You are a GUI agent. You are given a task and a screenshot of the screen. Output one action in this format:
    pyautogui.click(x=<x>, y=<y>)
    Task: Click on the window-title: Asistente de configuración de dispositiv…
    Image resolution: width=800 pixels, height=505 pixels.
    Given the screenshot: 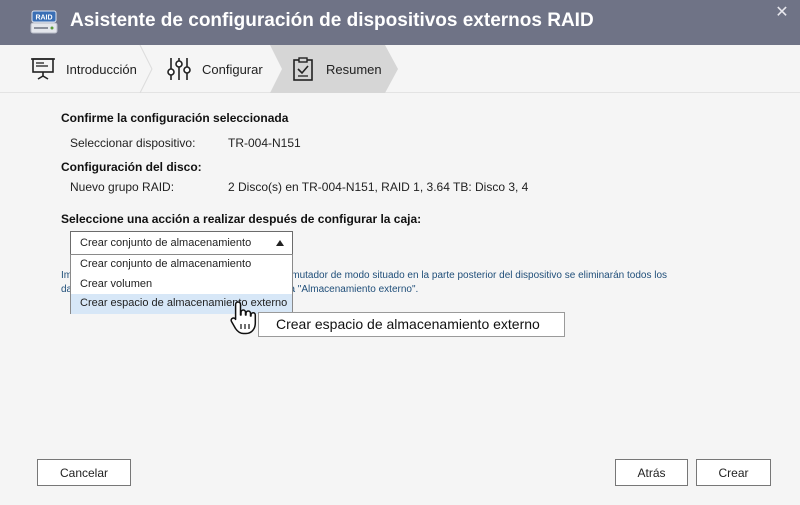 What is the action you would take?
    pyautogui.click(x=332, y=20)
    